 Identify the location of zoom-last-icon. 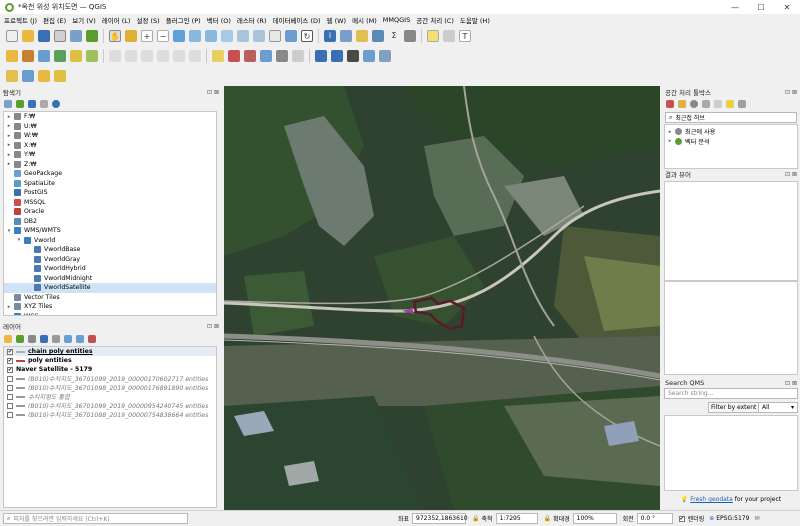
(243, 36).